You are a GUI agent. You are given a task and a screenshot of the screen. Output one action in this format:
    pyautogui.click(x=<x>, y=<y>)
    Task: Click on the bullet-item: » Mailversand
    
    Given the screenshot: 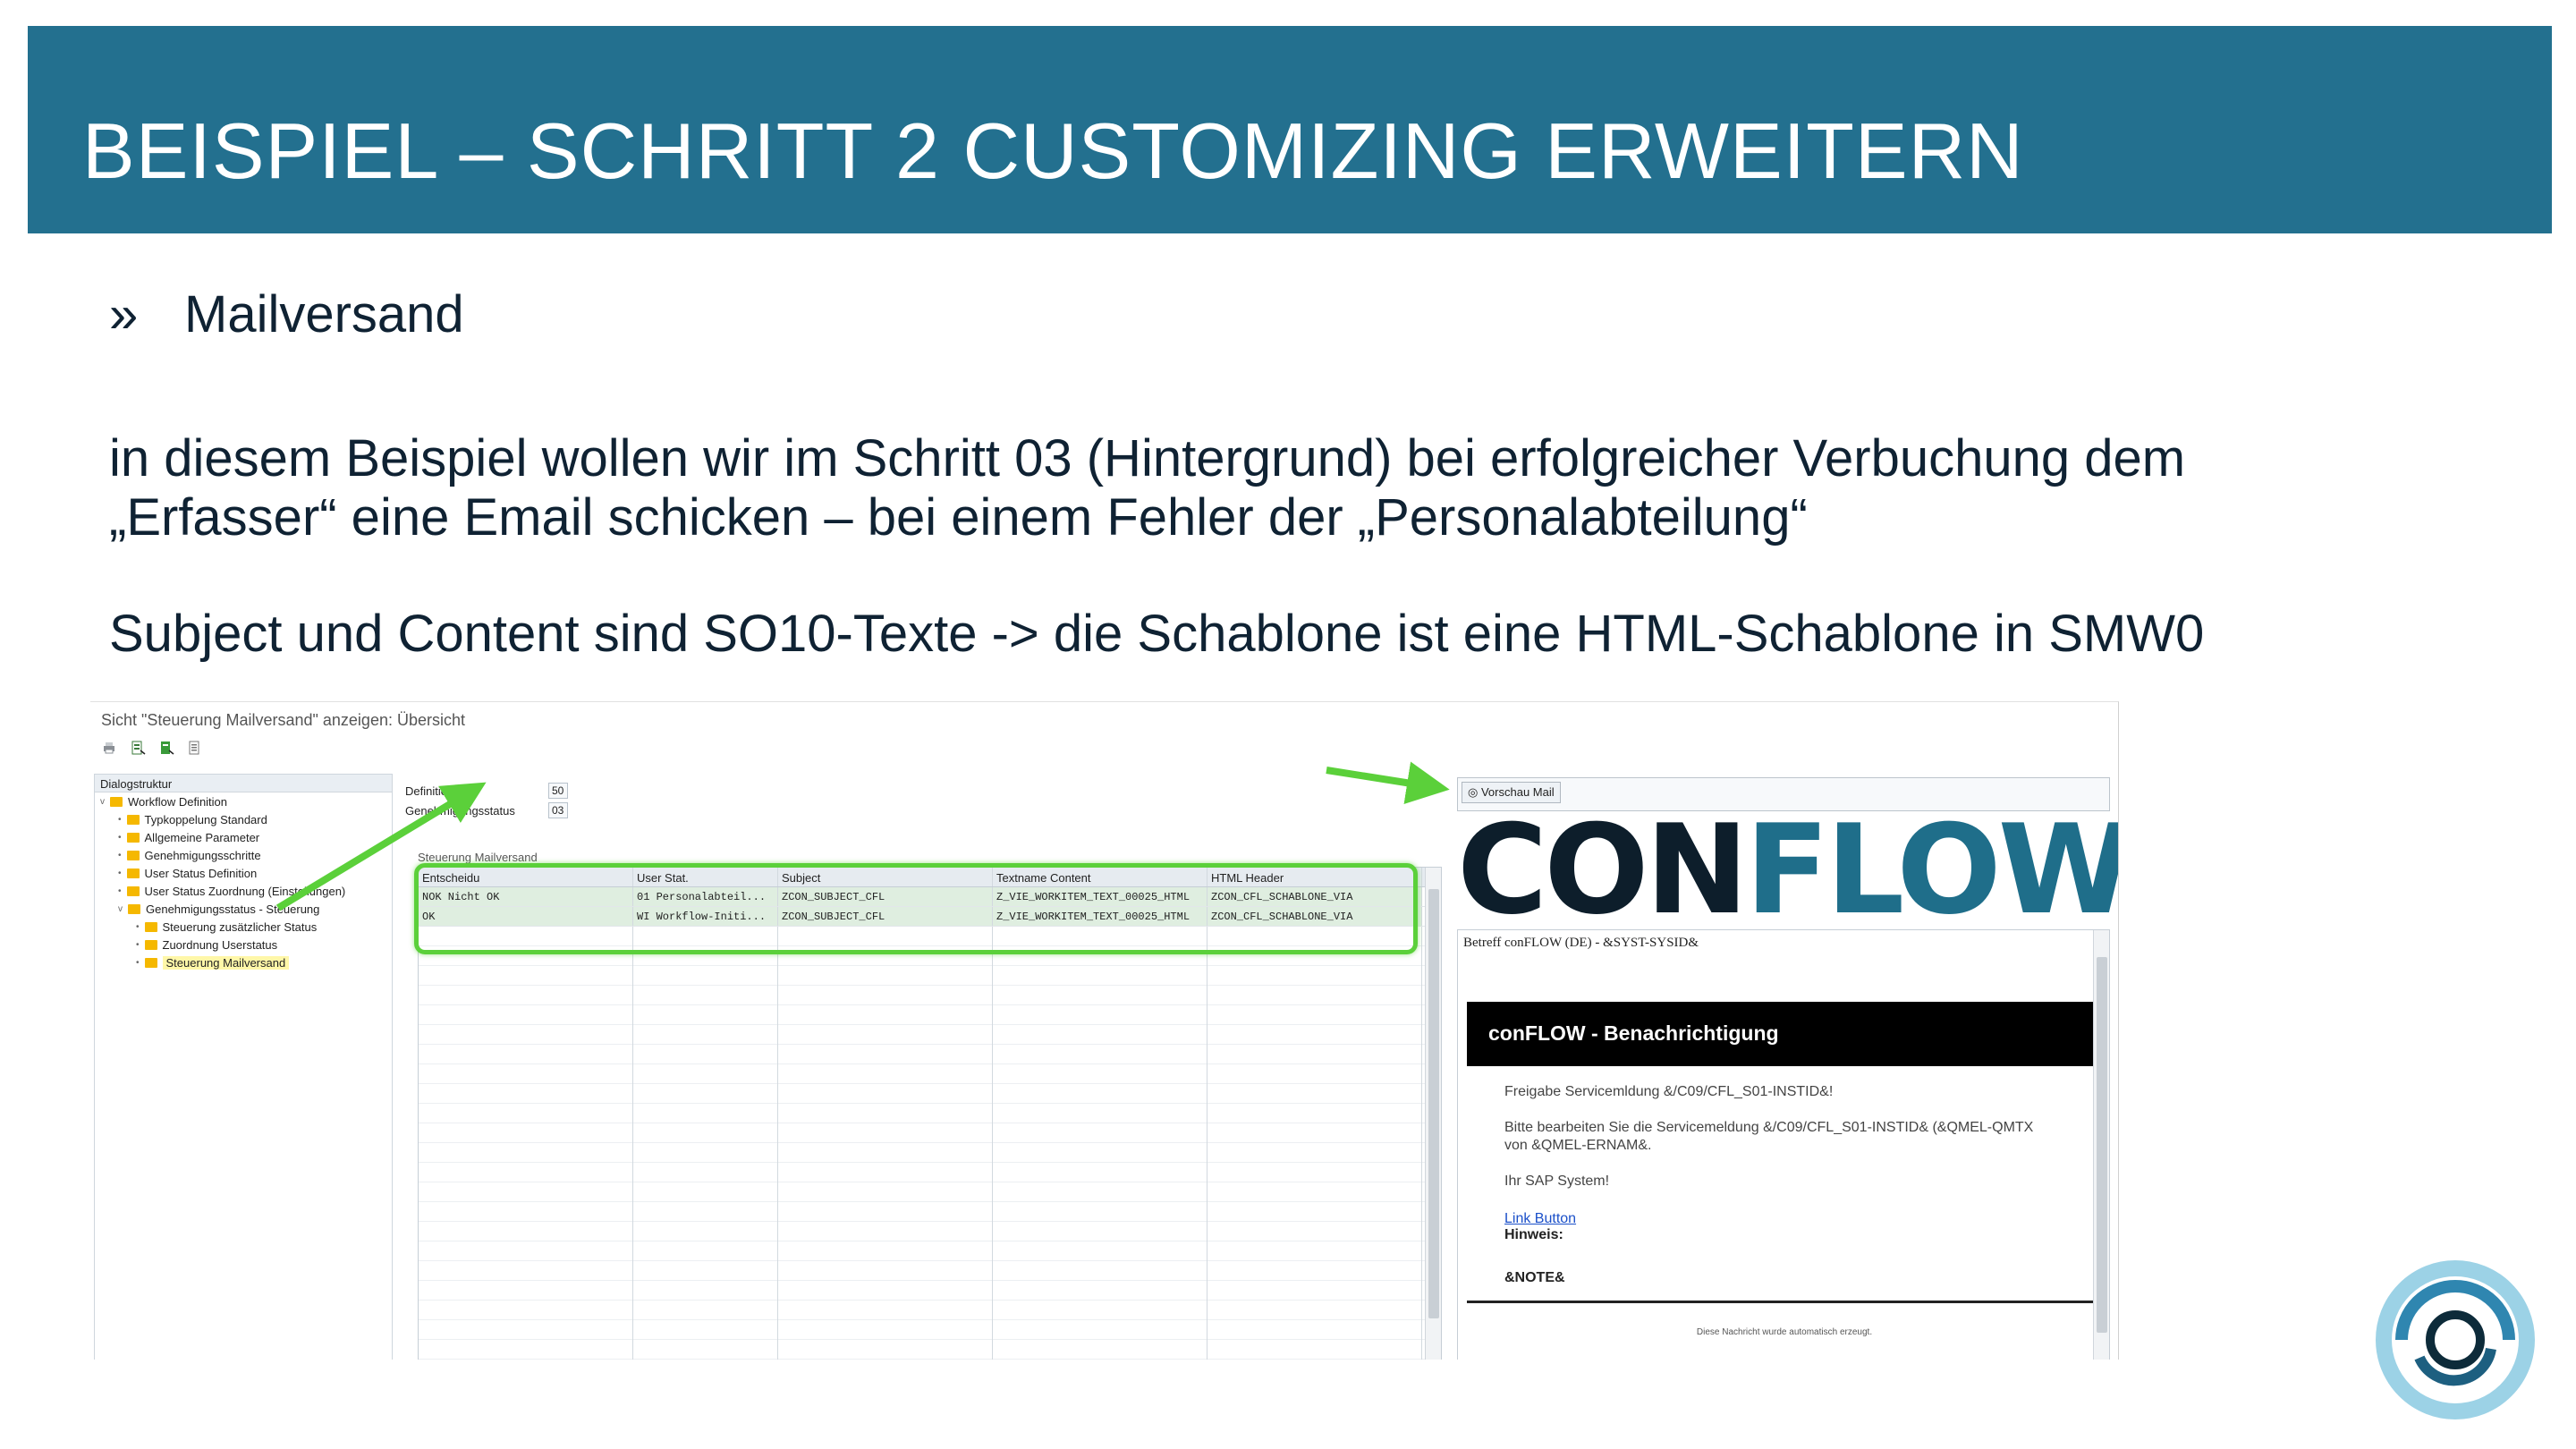 What is the action you would take?
    pyautogui.click(x=286, y=314)
    